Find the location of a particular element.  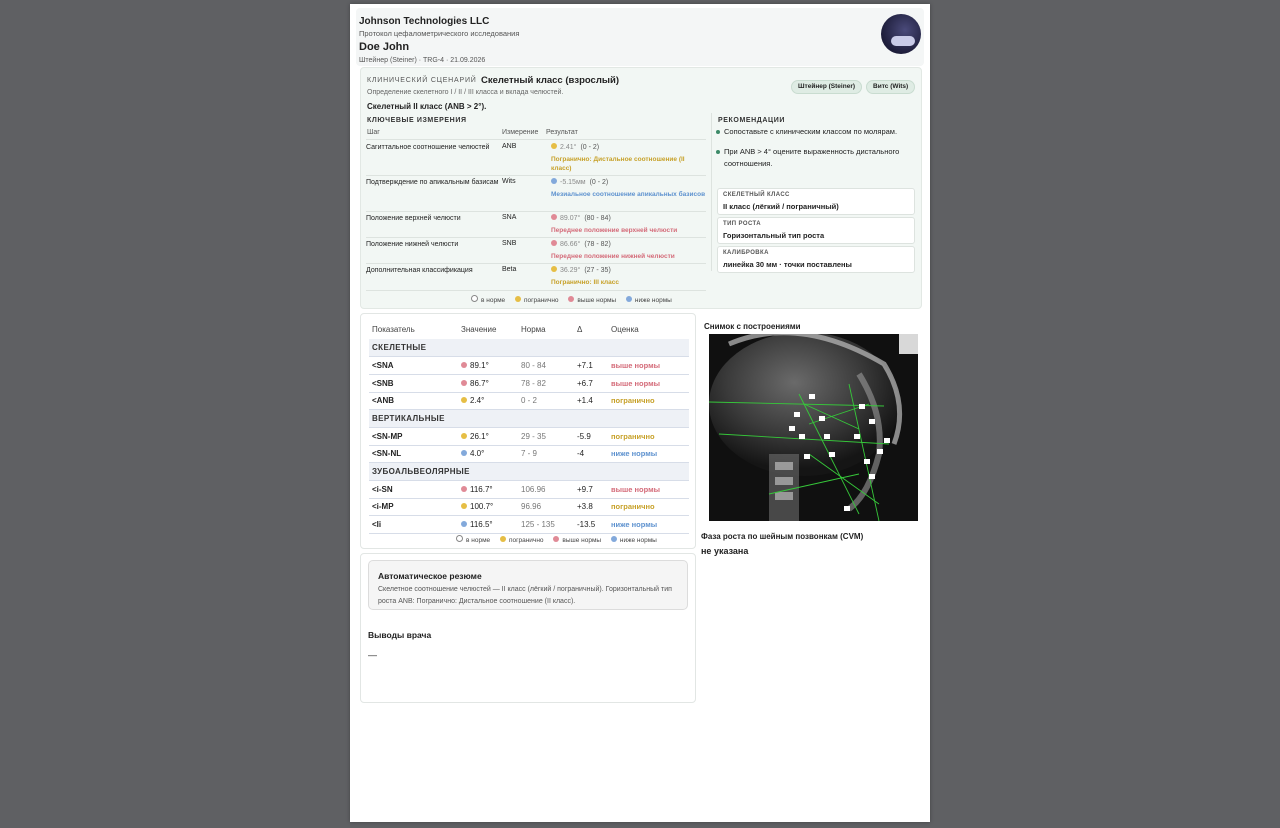

km-step: Сагиттальное соотношение челюстей is located at coordinates (428, 147).